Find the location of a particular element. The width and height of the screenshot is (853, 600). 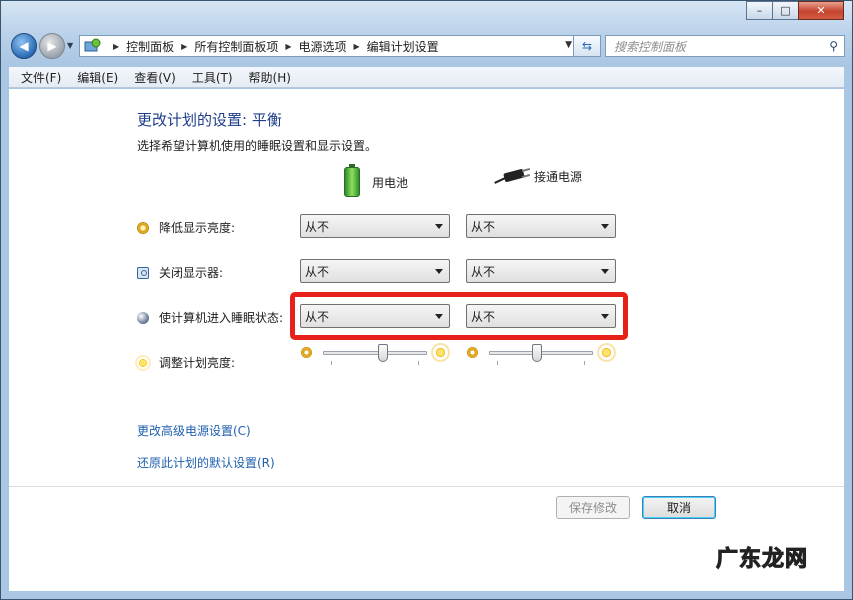

address-bar: ▶ 控制面板 ▶ 所有控制面板项 ▶ 电源选项 ▶ 编辑计划设置 ▼ is located at coordinates (329, 46).